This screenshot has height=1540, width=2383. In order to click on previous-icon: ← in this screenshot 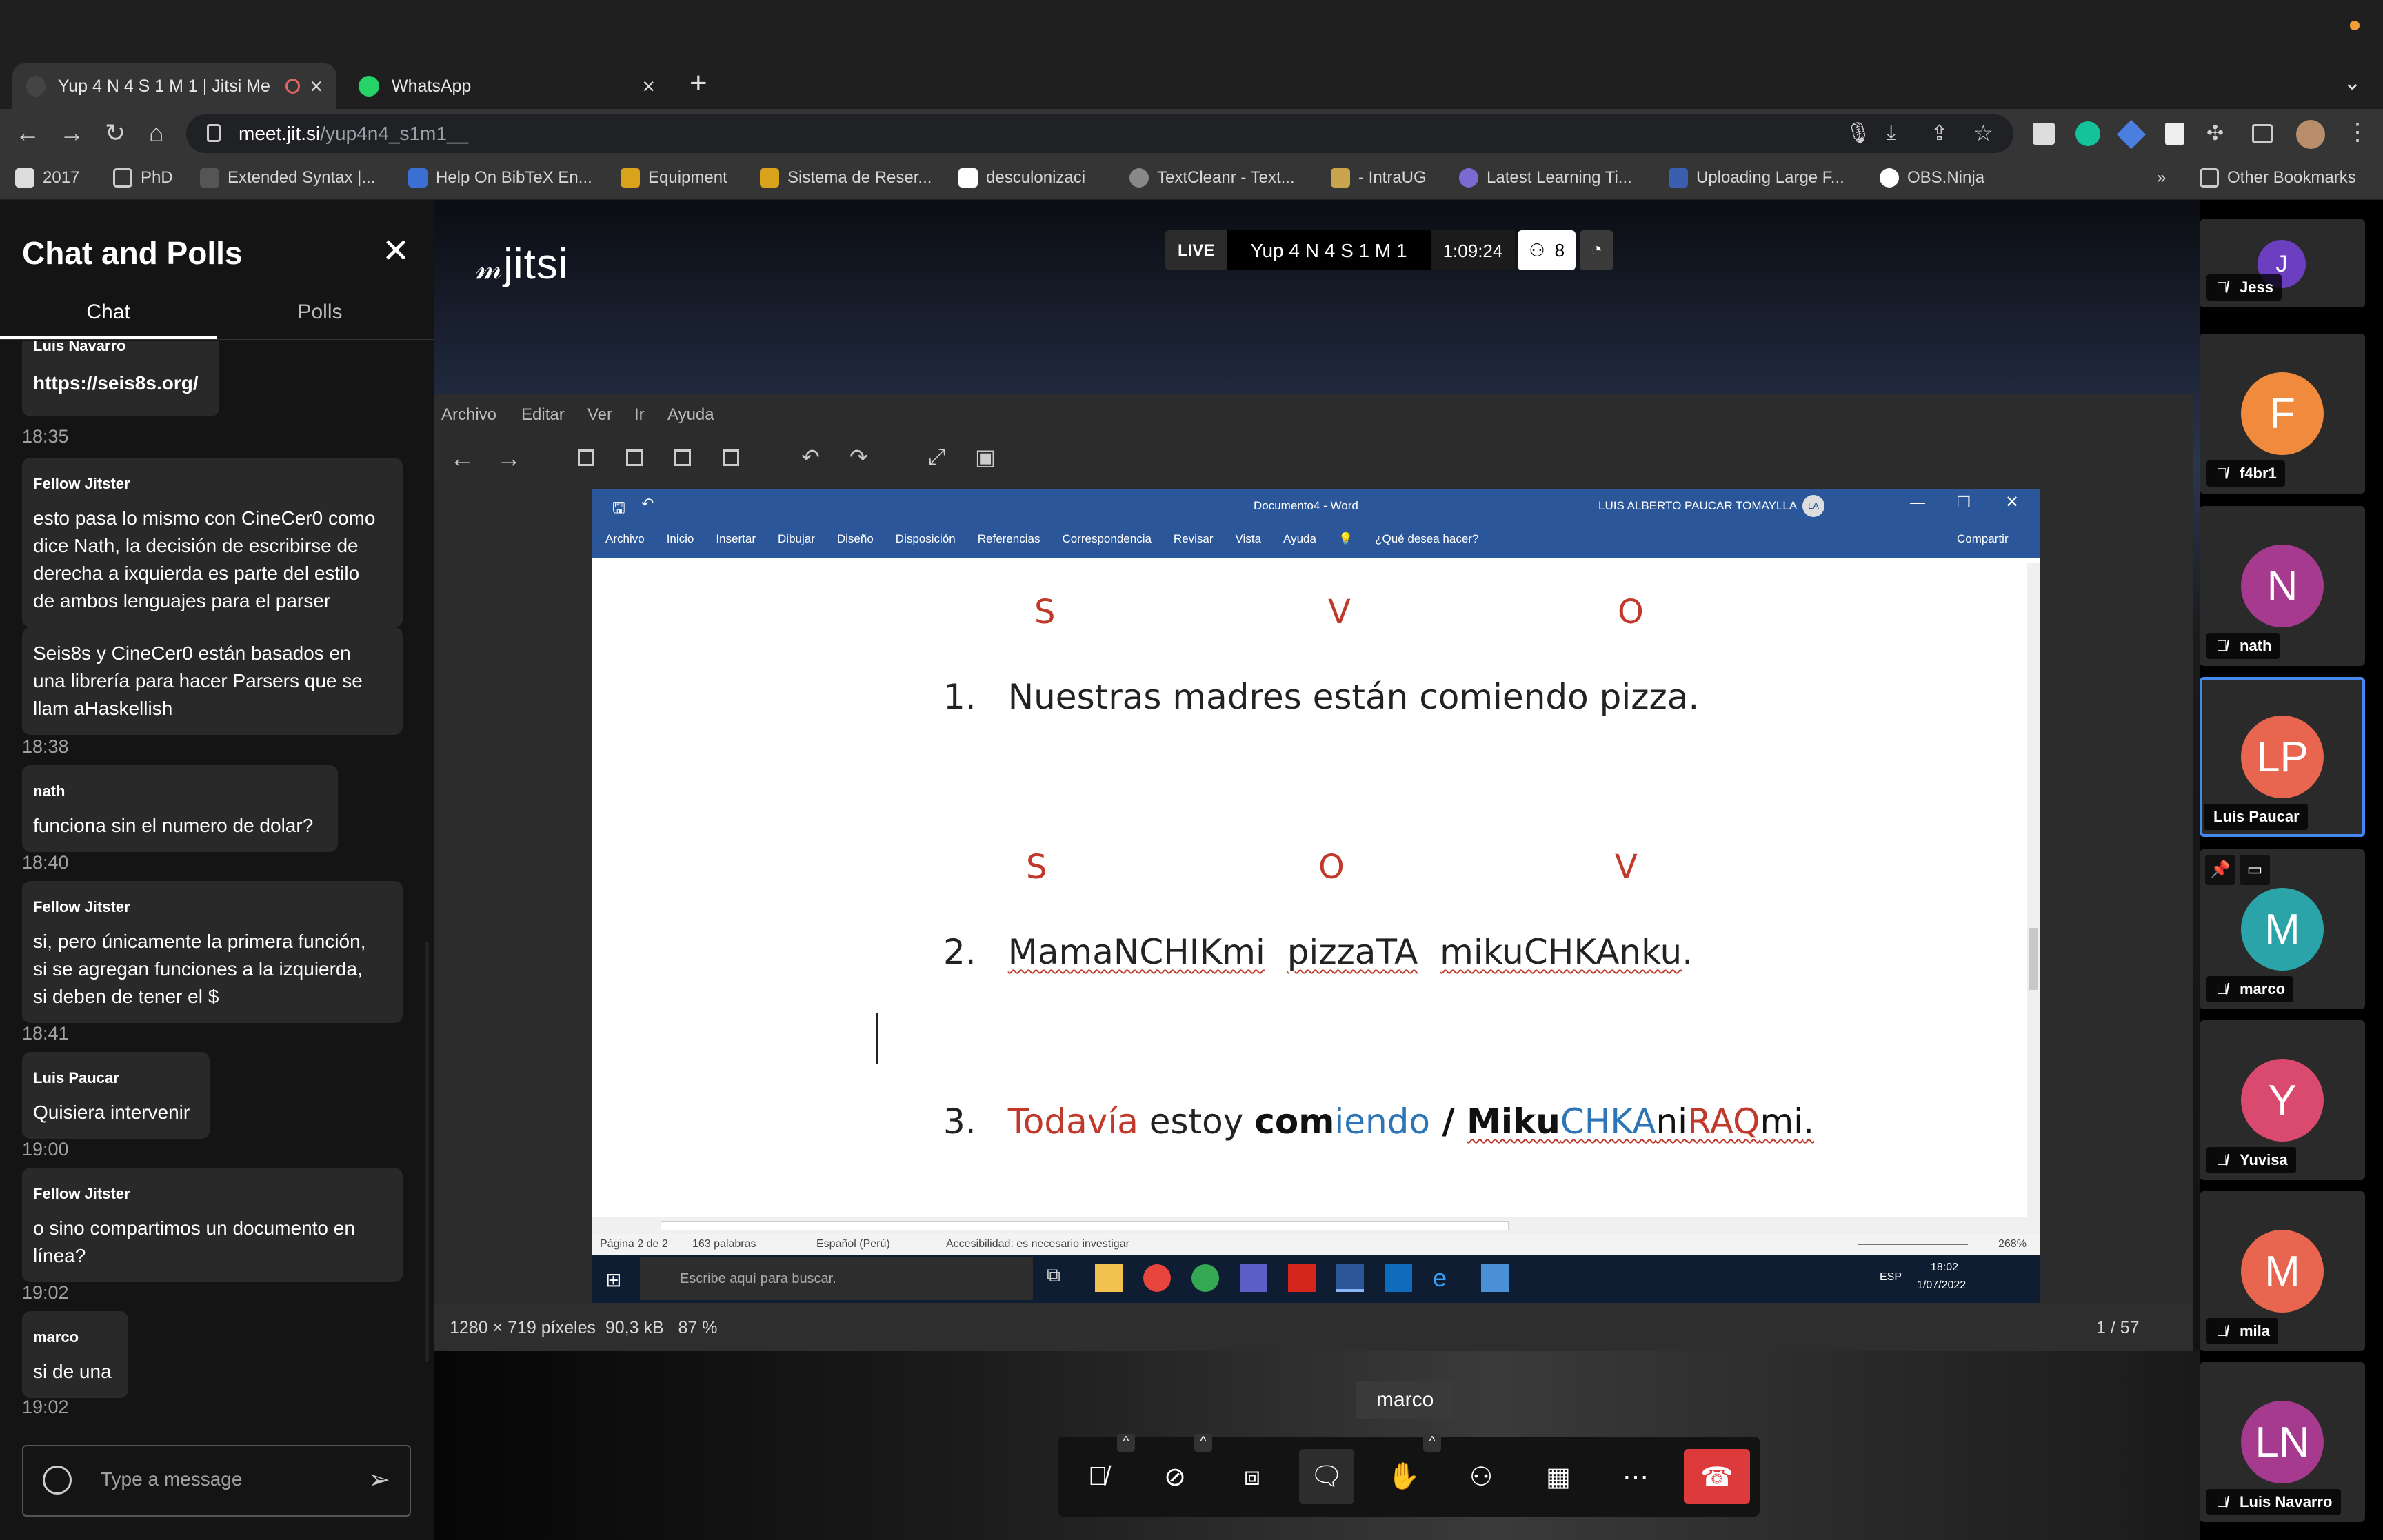, I will do `click(462, 459)`.